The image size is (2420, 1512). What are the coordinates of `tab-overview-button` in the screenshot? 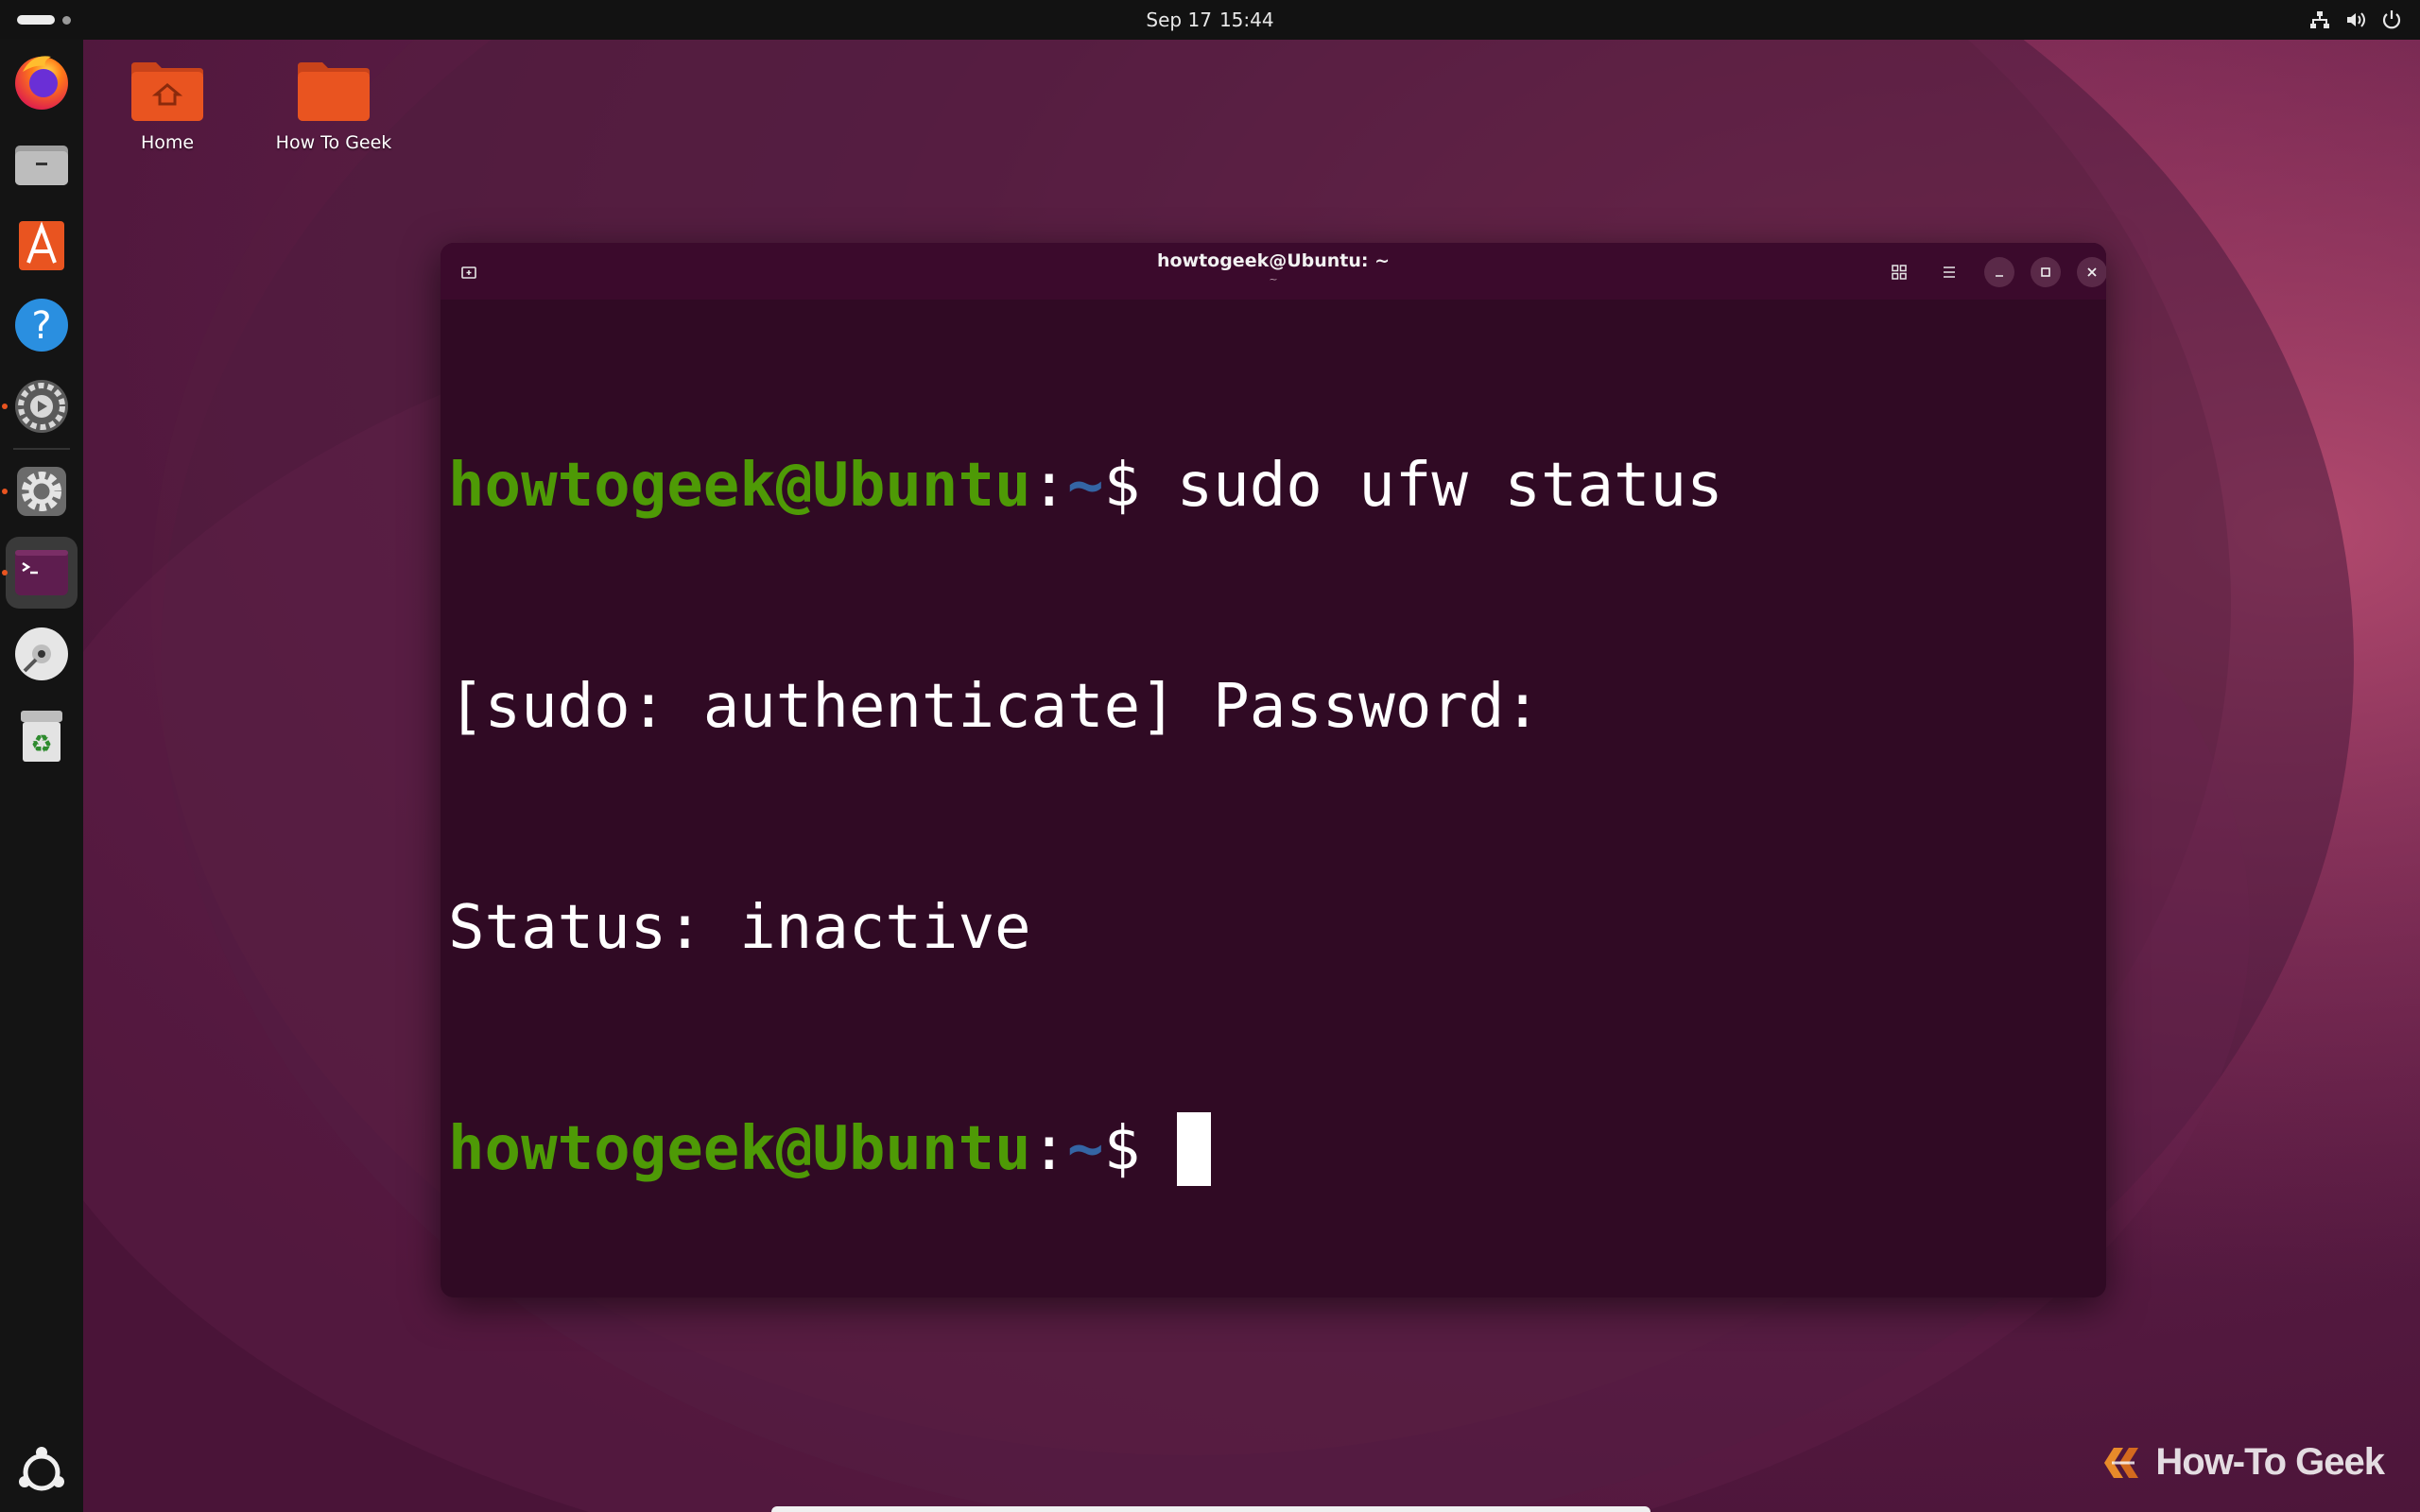 It's located at (1899, 272).